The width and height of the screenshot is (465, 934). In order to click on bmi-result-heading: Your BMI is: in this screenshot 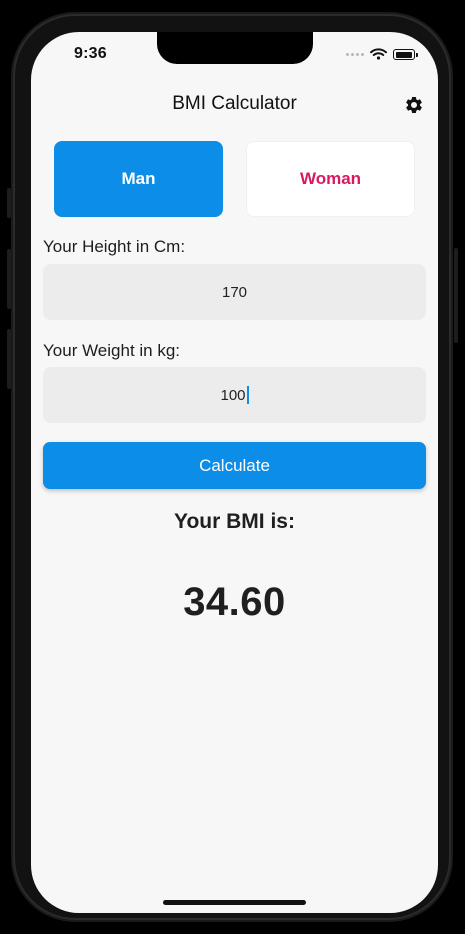, I will do `click(234, 521)`.